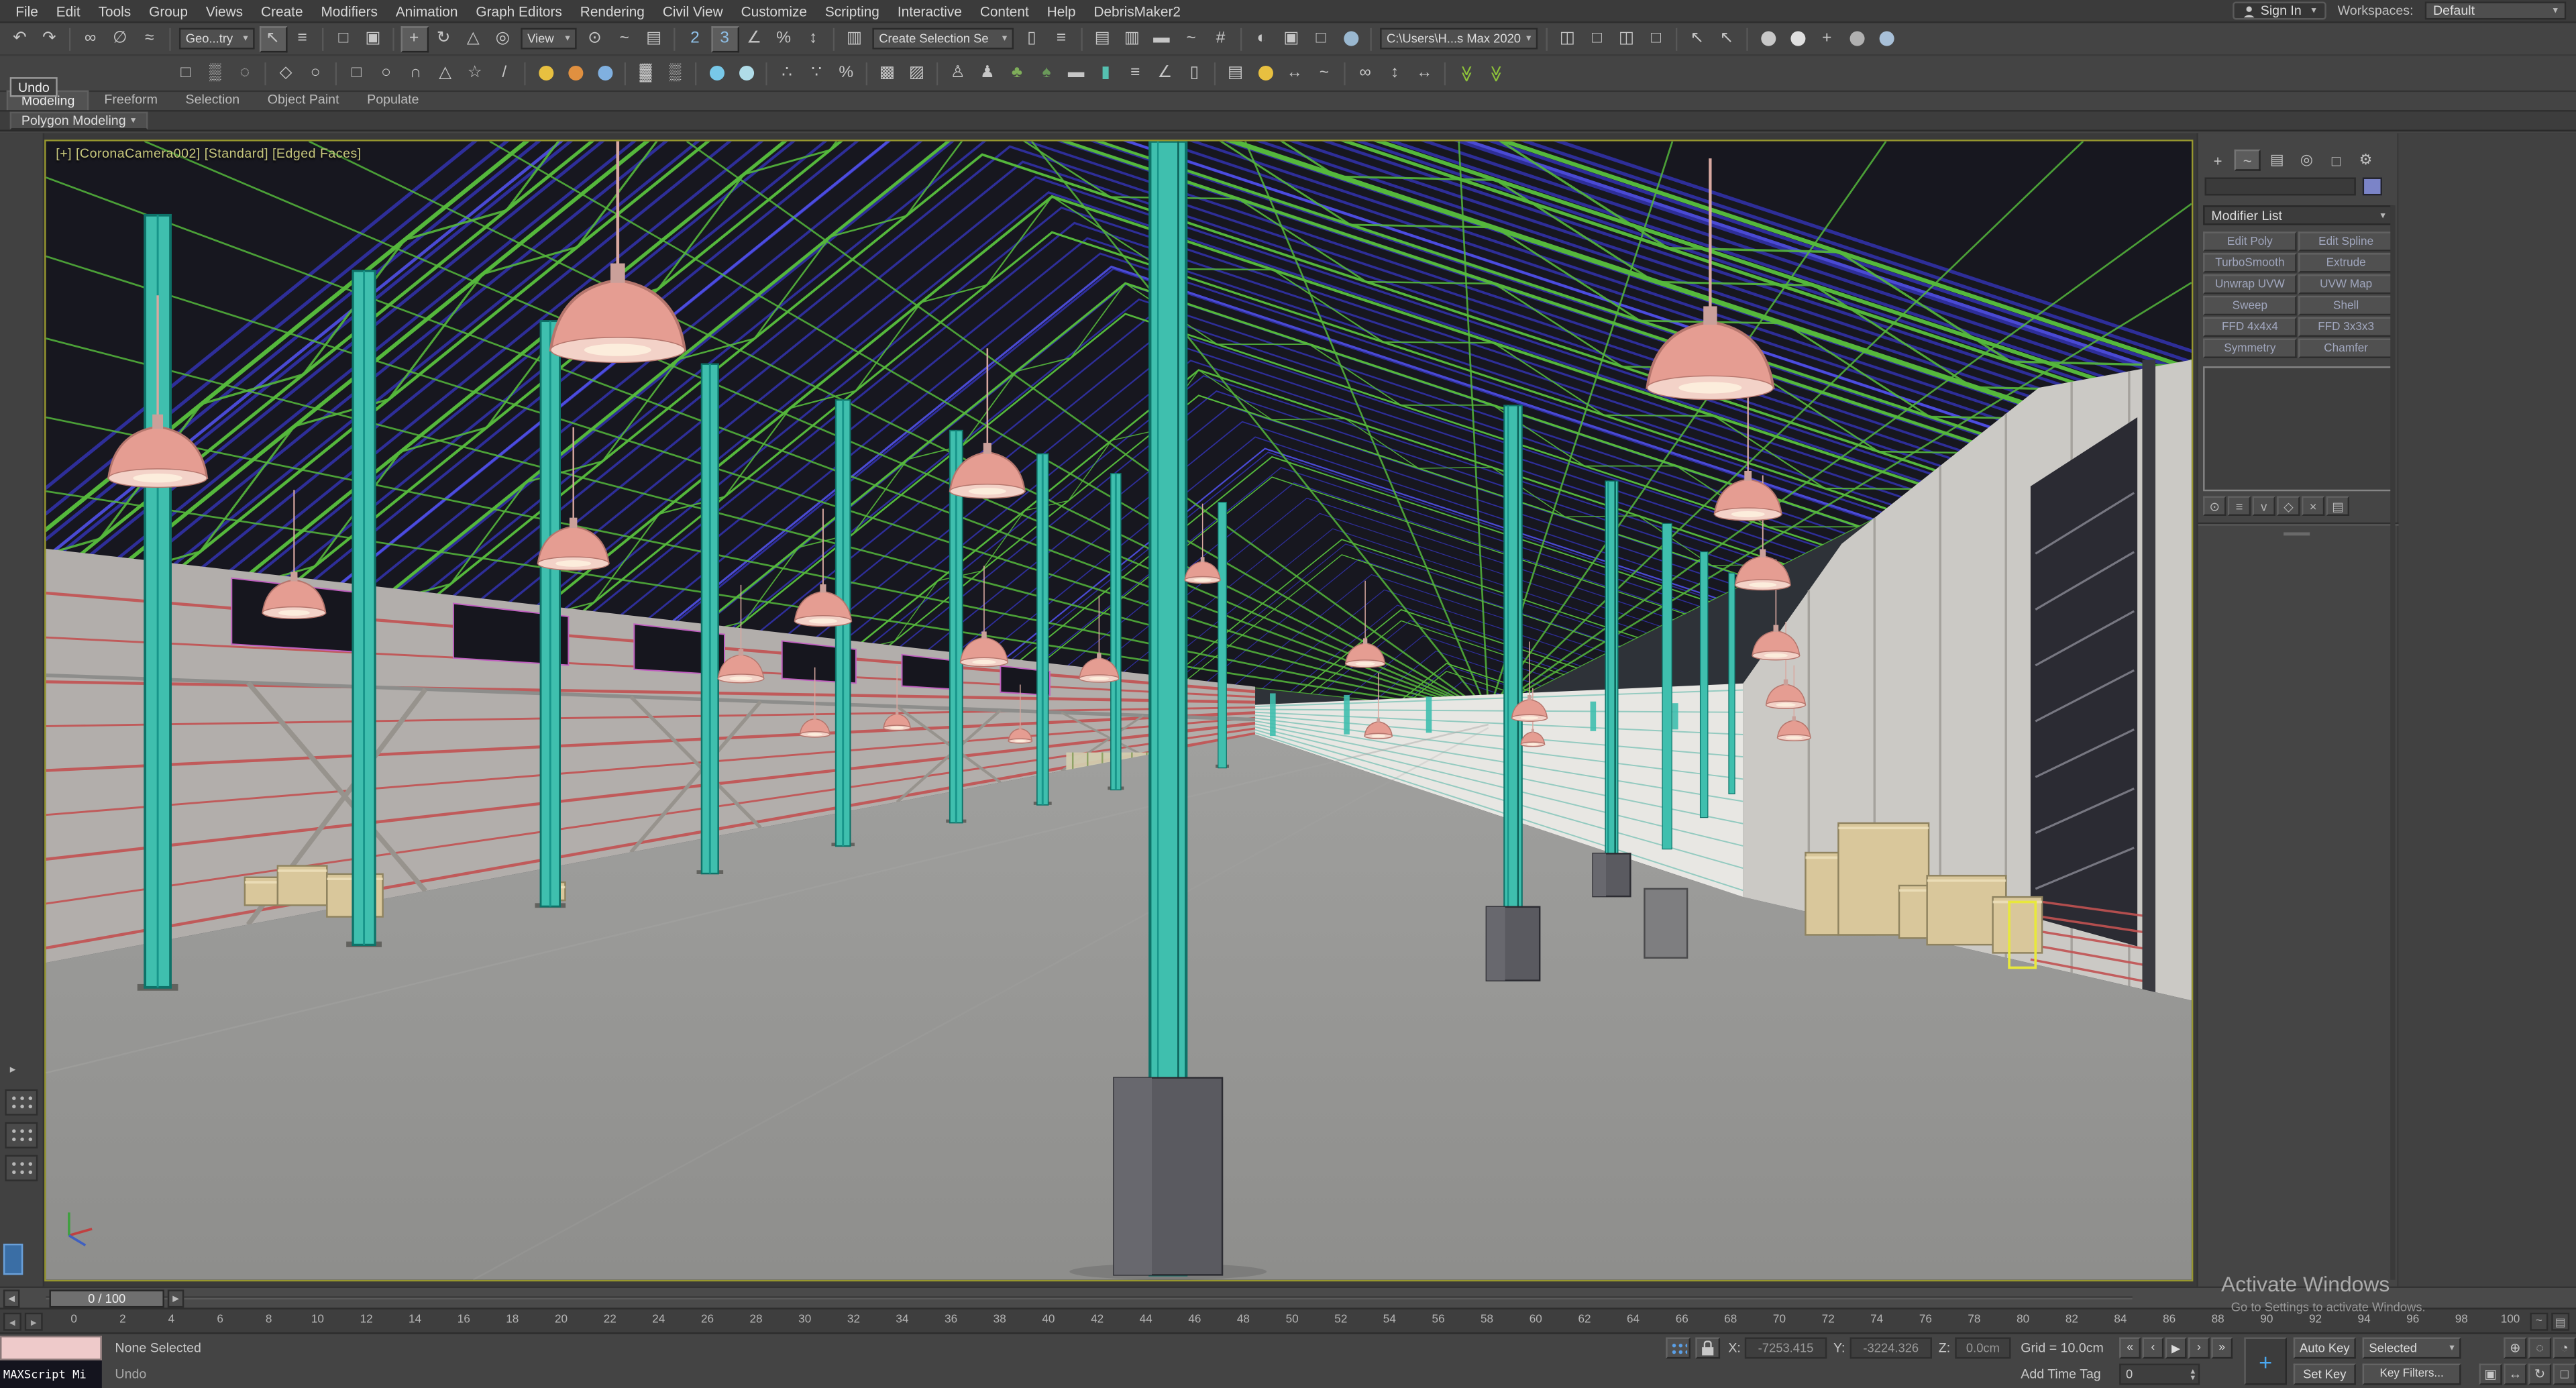  I want to click on x-coordinate-field: -7253.415, so click(1785, 1348).